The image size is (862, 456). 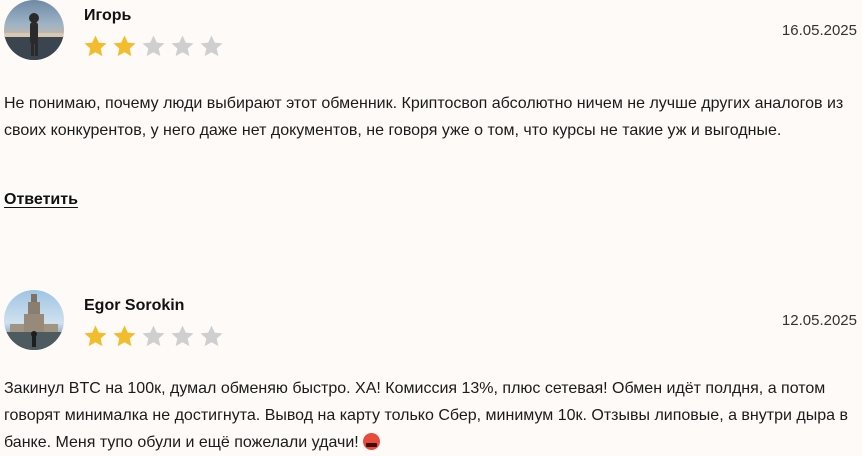 I want to click on review-date: 12.05.2025, so click(x=819, y=320).